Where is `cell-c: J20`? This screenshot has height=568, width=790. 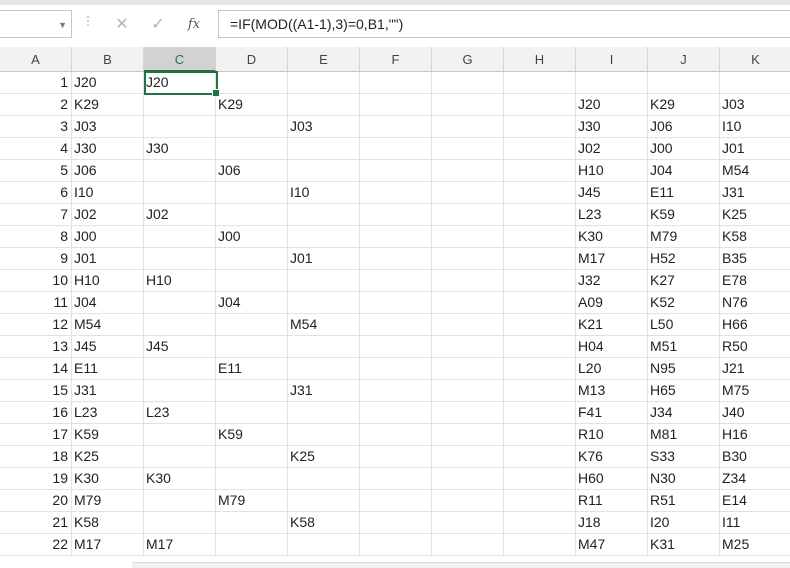 cell-c: J20 is located at coordinates (180, 83).